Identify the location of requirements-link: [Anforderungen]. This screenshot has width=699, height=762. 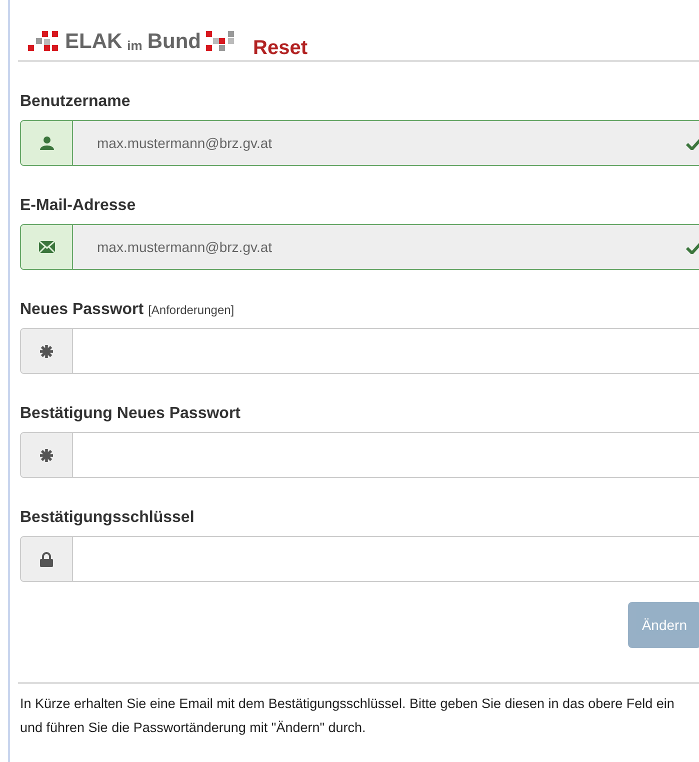
(191, 310).